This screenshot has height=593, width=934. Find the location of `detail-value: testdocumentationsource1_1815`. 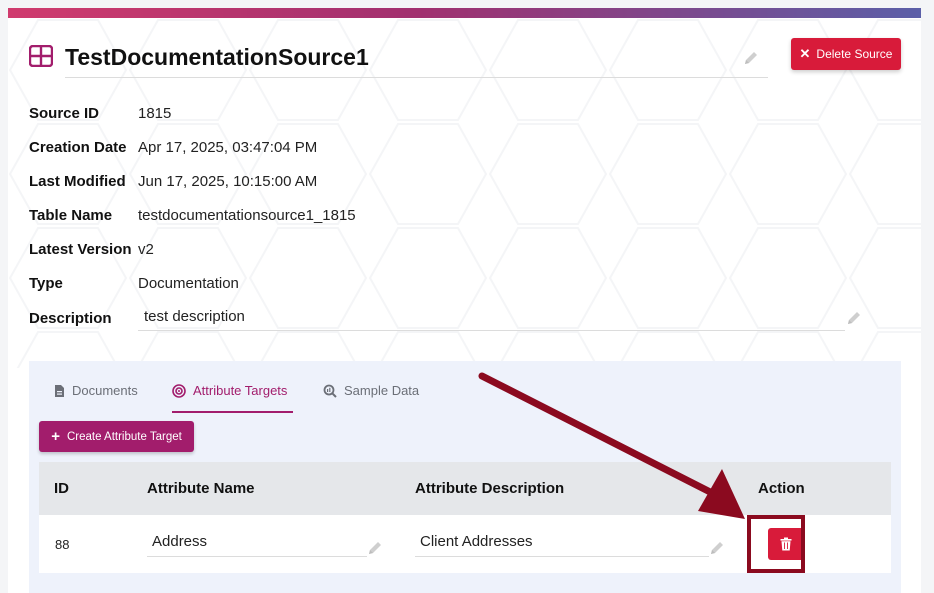

detail-value: testdocumentationsource1_1815 is located at coordinates (247, 215).